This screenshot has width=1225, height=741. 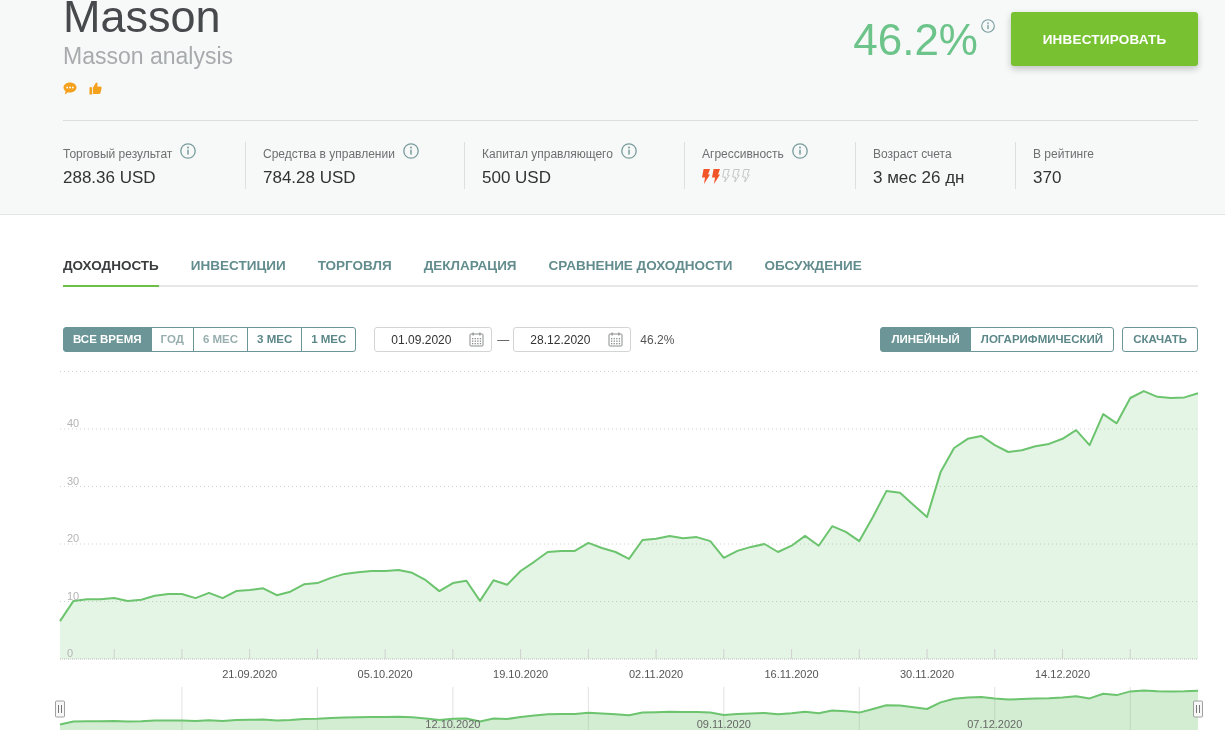 I want to click on period-button: 1 МЕС, so click(x=329, y=339).